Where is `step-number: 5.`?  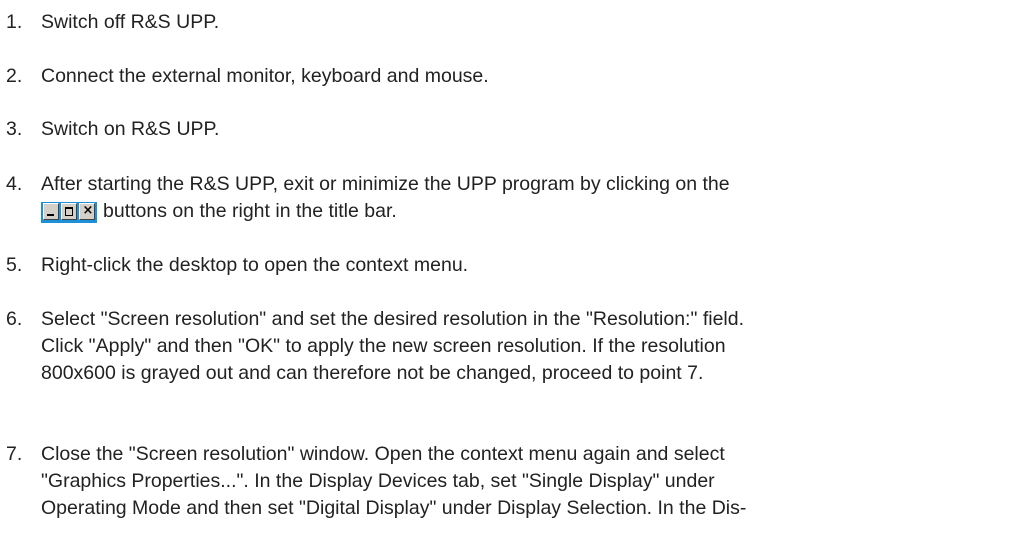 step-number: 5. is located at coordinates (14, 265).